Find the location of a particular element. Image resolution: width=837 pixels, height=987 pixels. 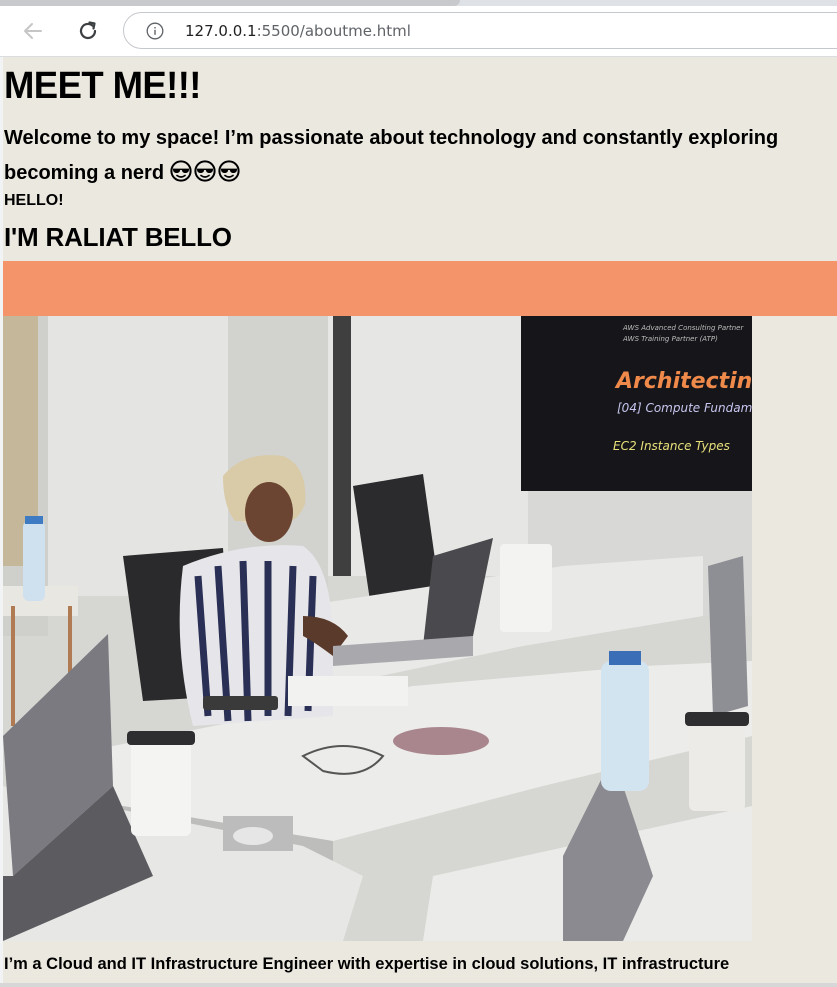

reload-icon is located at coordinates (88, 30).